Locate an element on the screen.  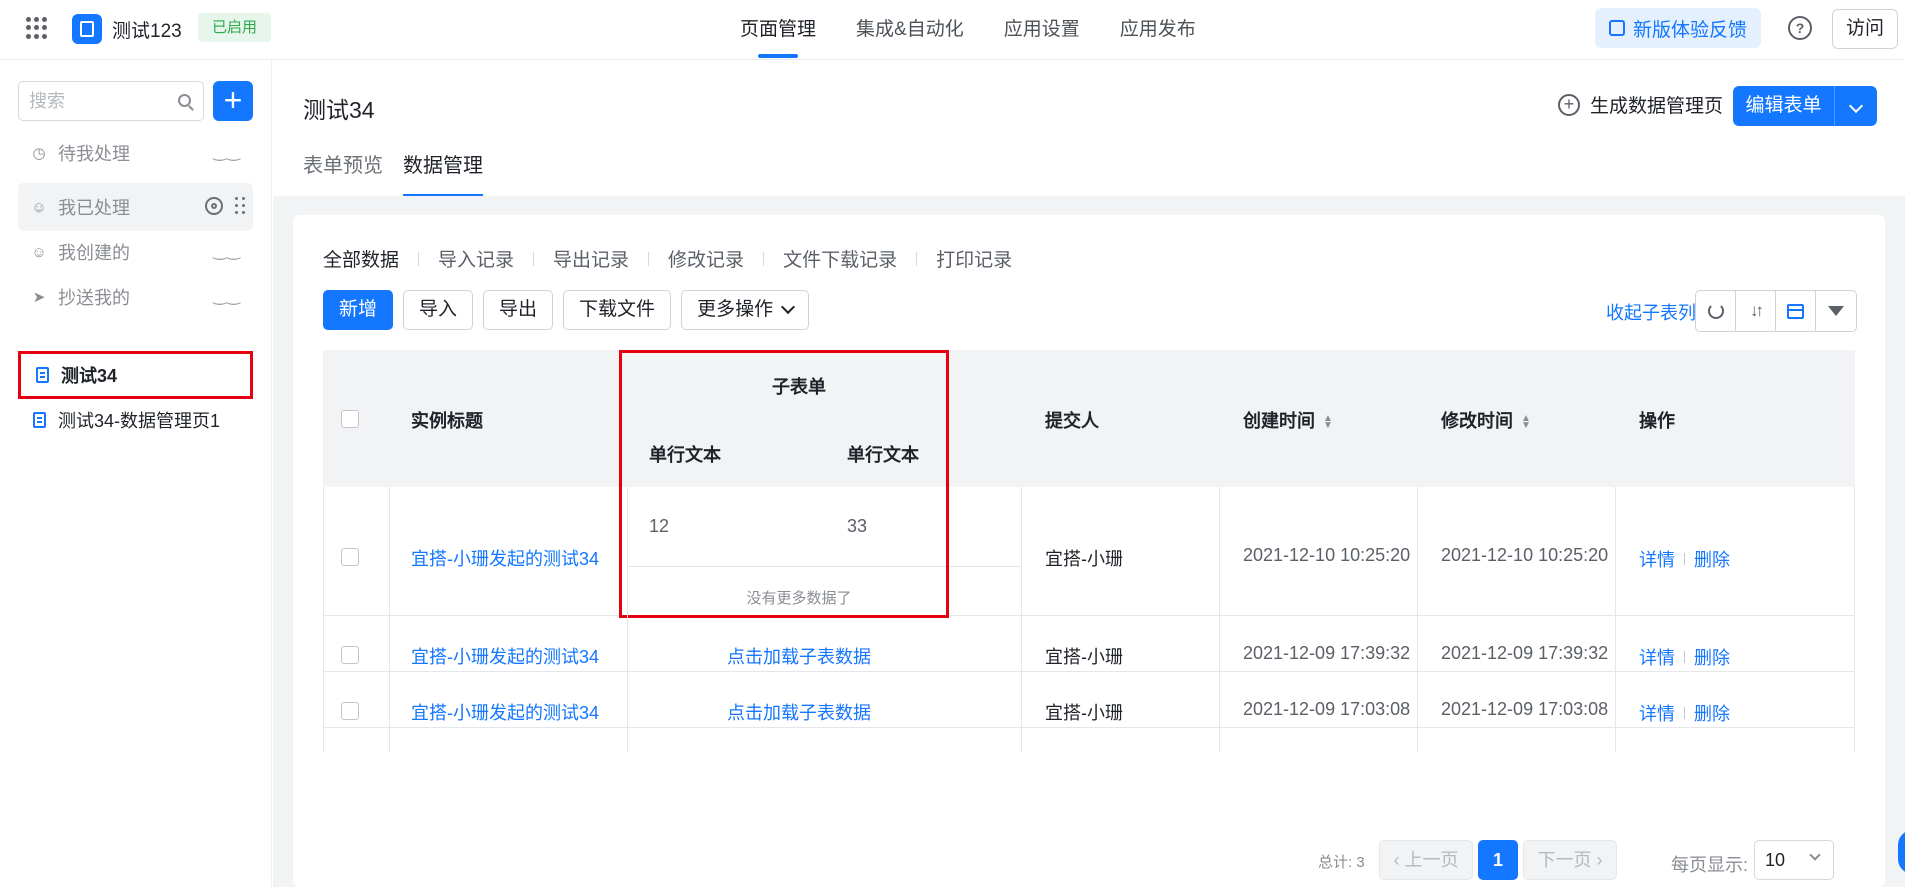
top-nav-page-management: 页面管理 is located at coordinates (778, 30).